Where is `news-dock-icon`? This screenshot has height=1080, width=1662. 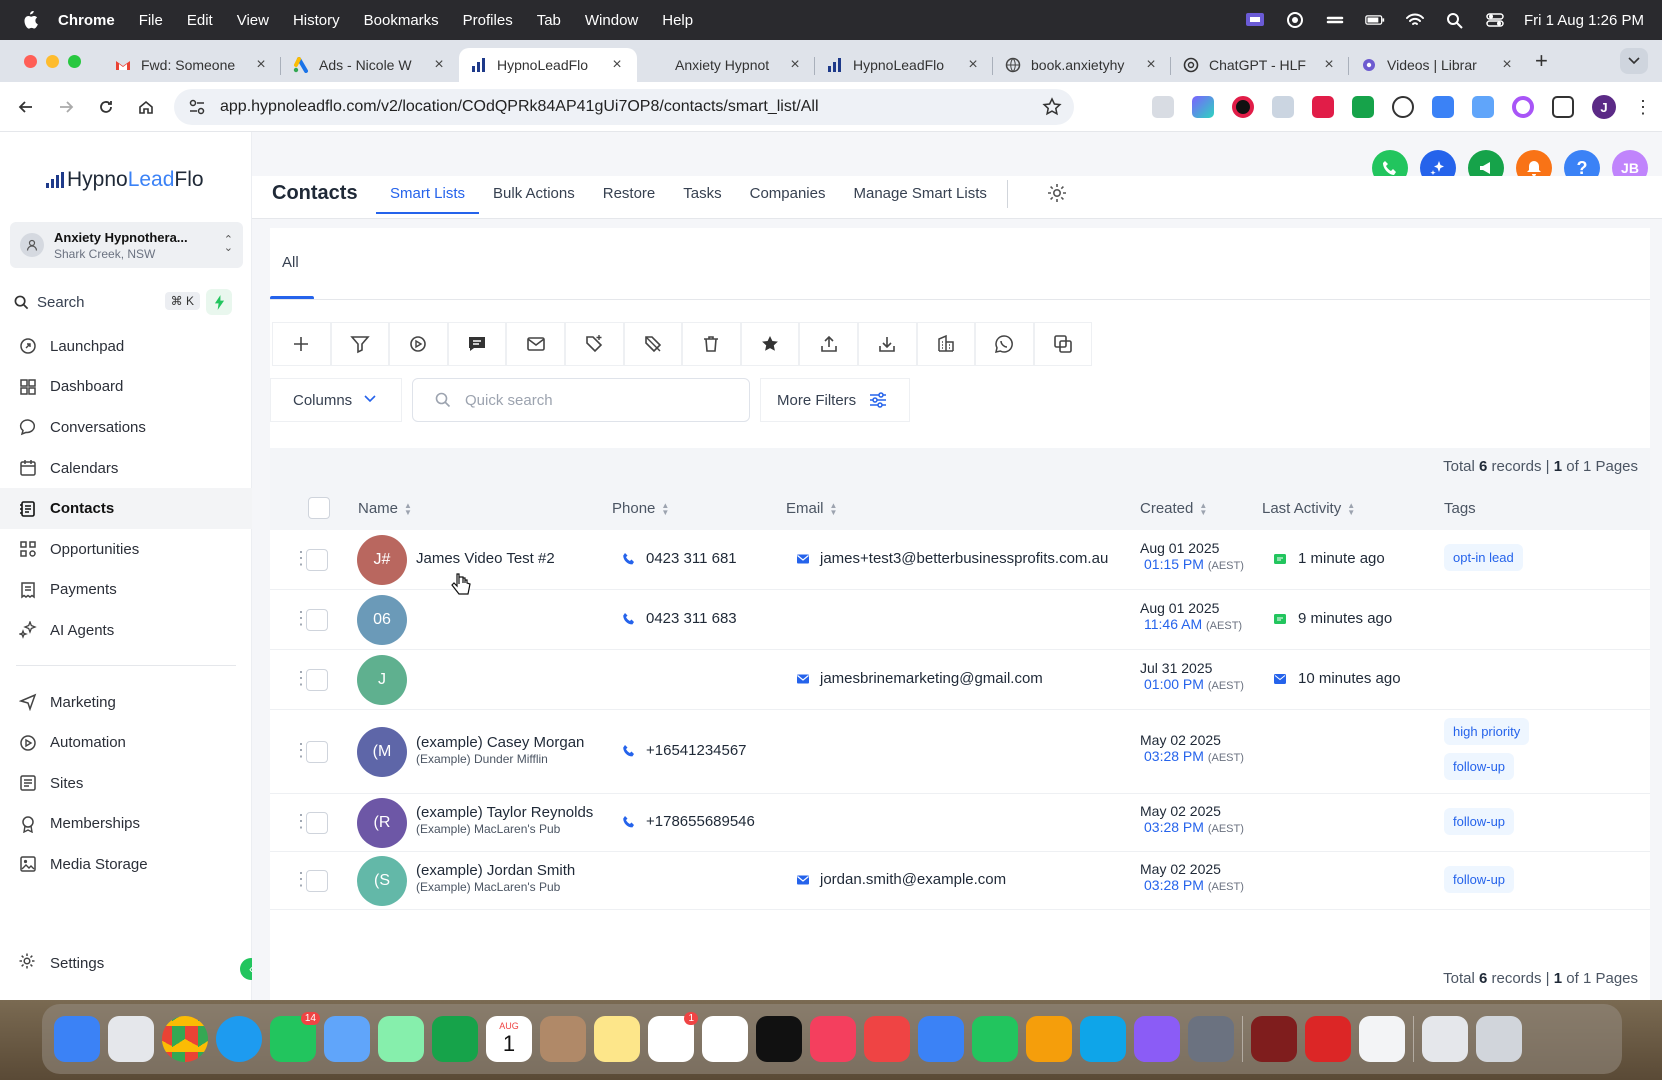 news-dock-icon is located at coordinates (887, 1039).